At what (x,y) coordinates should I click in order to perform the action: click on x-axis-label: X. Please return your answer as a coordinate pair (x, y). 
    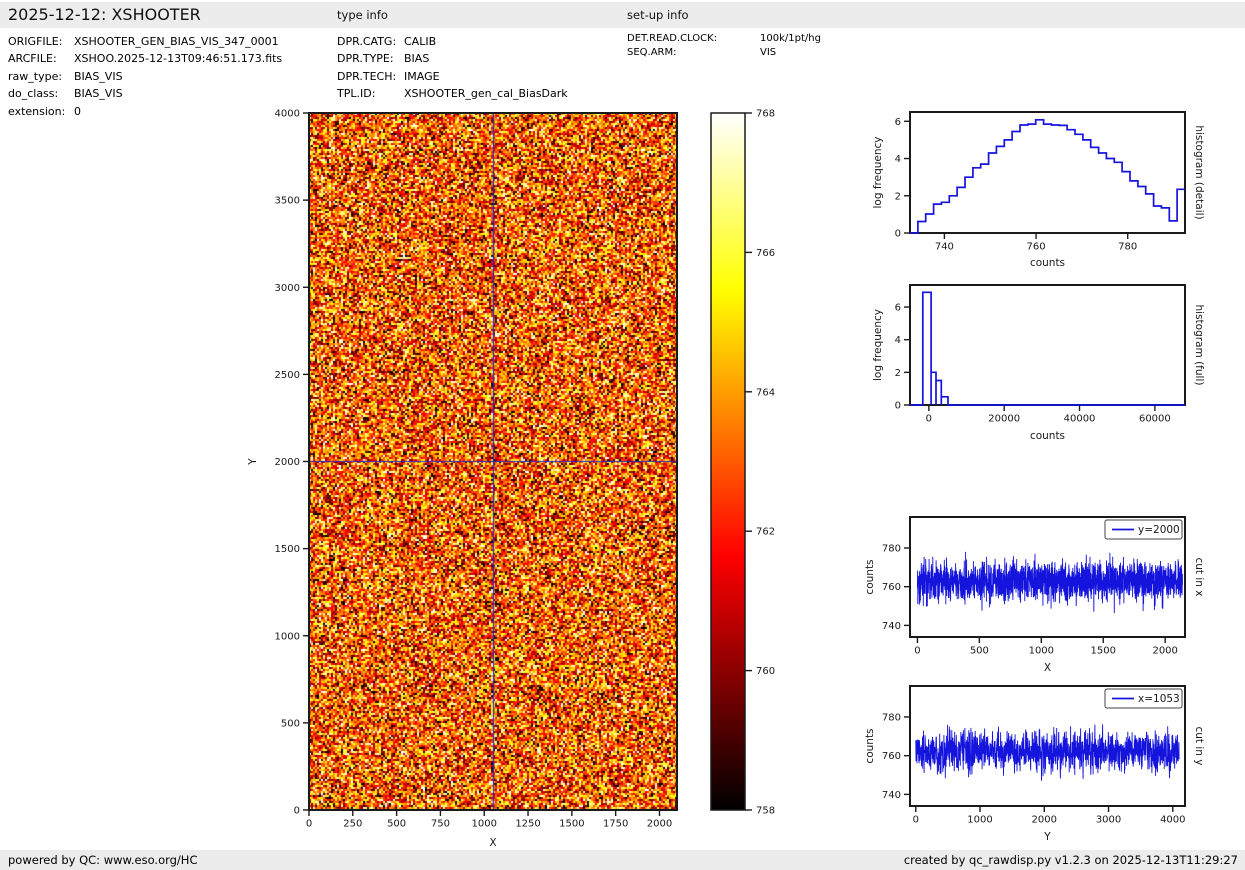
    Looking at the image, I should click on (492, 843).